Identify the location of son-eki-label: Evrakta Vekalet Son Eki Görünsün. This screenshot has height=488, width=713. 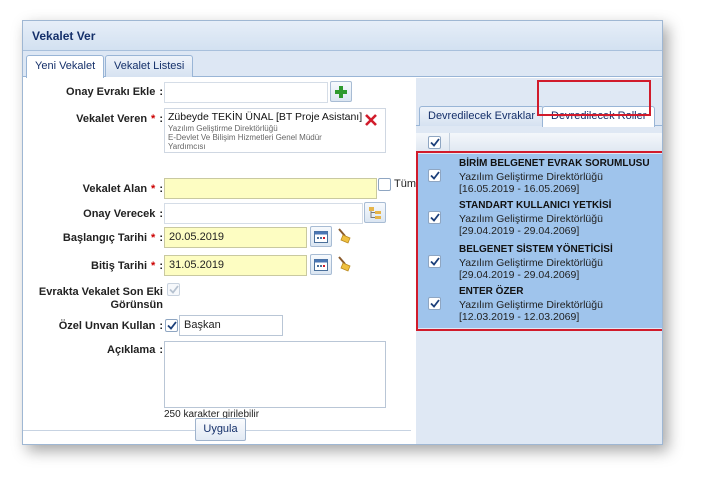
(100, 298).